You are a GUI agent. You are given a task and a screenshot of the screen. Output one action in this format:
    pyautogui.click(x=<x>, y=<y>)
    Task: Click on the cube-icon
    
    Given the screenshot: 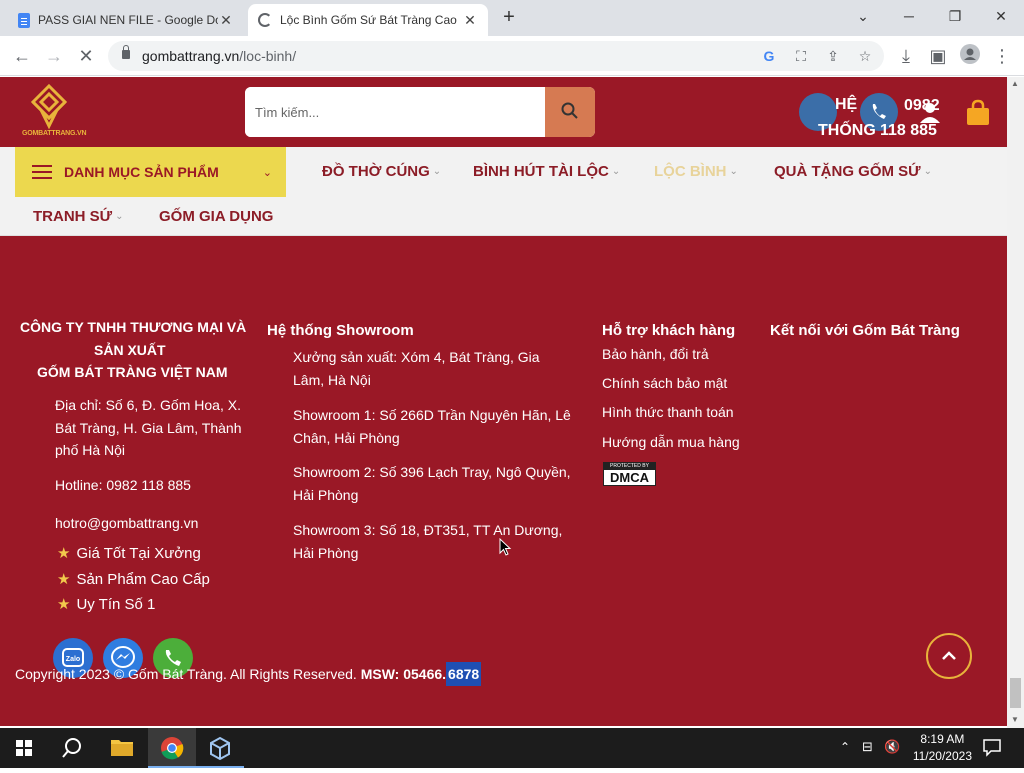 What is the action you would take?
    pyautogui.click(x=220, y=748)
    